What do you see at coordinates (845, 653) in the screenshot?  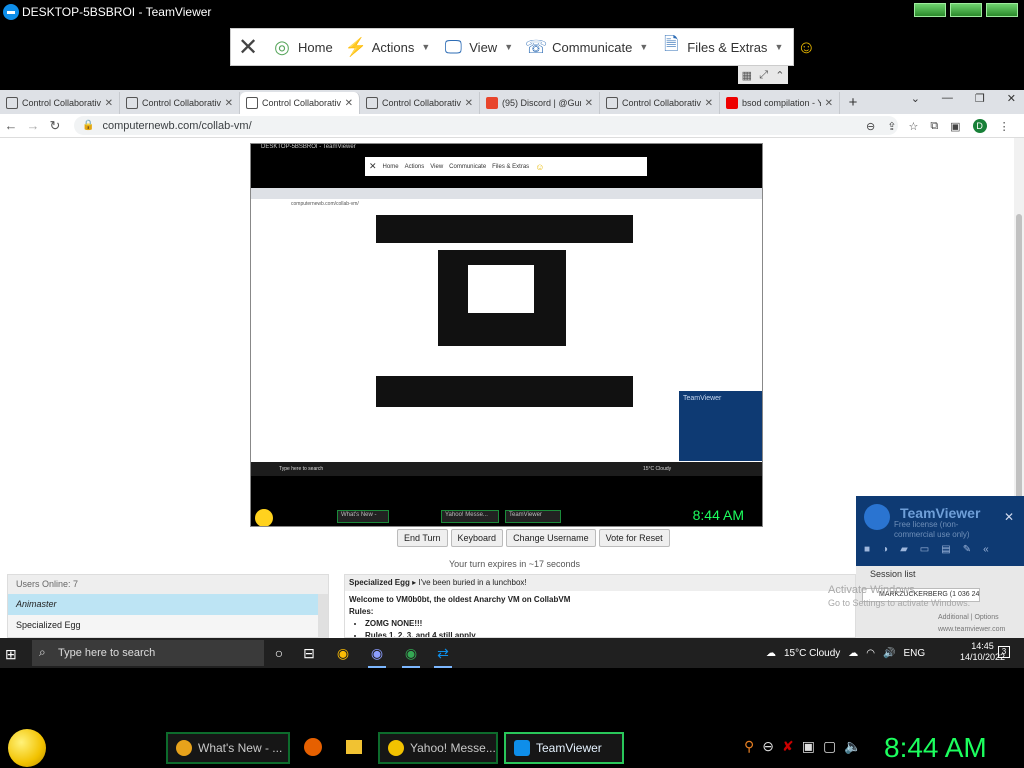 I see `system-tray: ☁ 15°C Cloudy ☁ ◠ 🔊 ENG` at bounding box center [845, 653].